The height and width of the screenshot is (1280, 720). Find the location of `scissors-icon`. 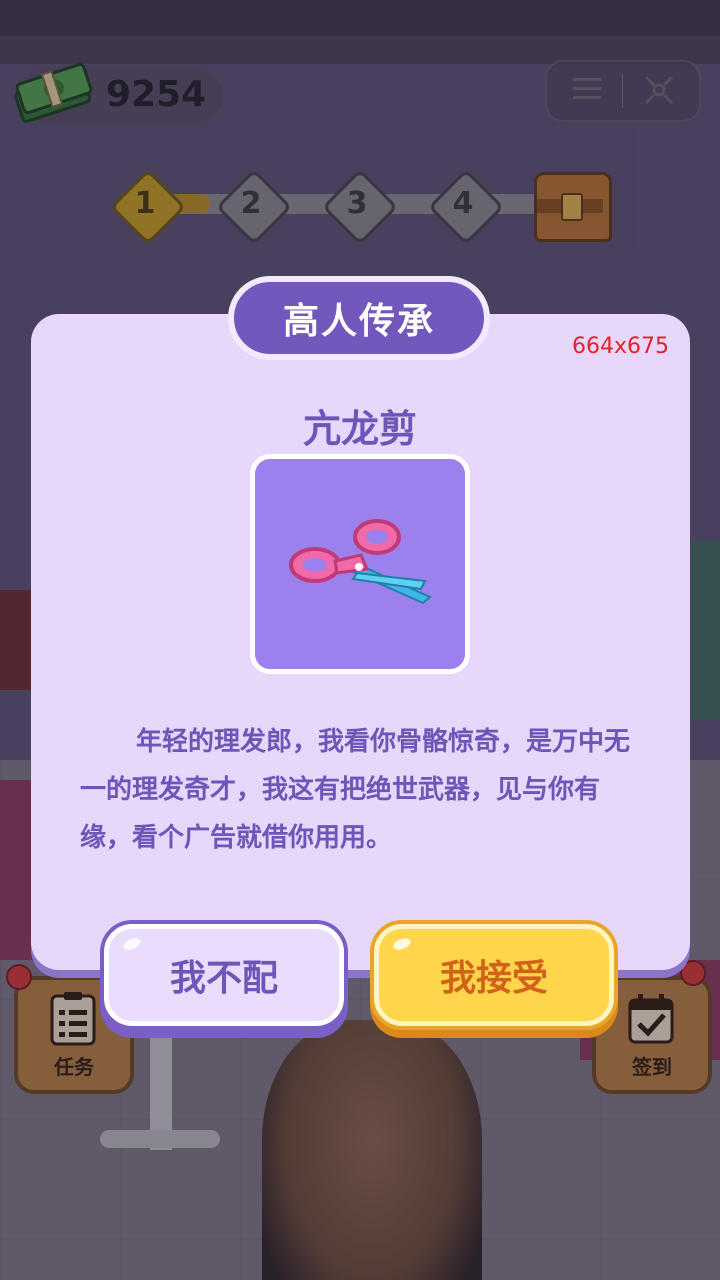

scissors-icon is located at coordinates (360, 562).